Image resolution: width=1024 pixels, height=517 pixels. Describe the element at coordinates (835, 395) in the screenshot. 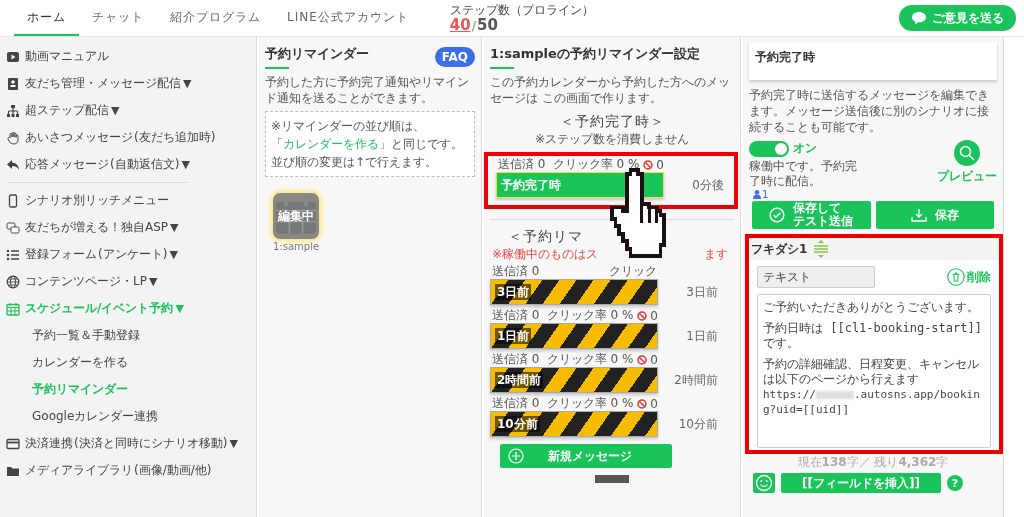

I see `redacted-mark` at that location.